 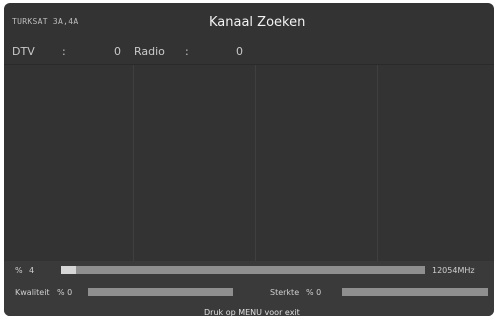 What do you see at coordinates (252, 312) in the screenshot?
I see `exit-hint: Druk op MENU voor exit` at bounding box center [252, 312].